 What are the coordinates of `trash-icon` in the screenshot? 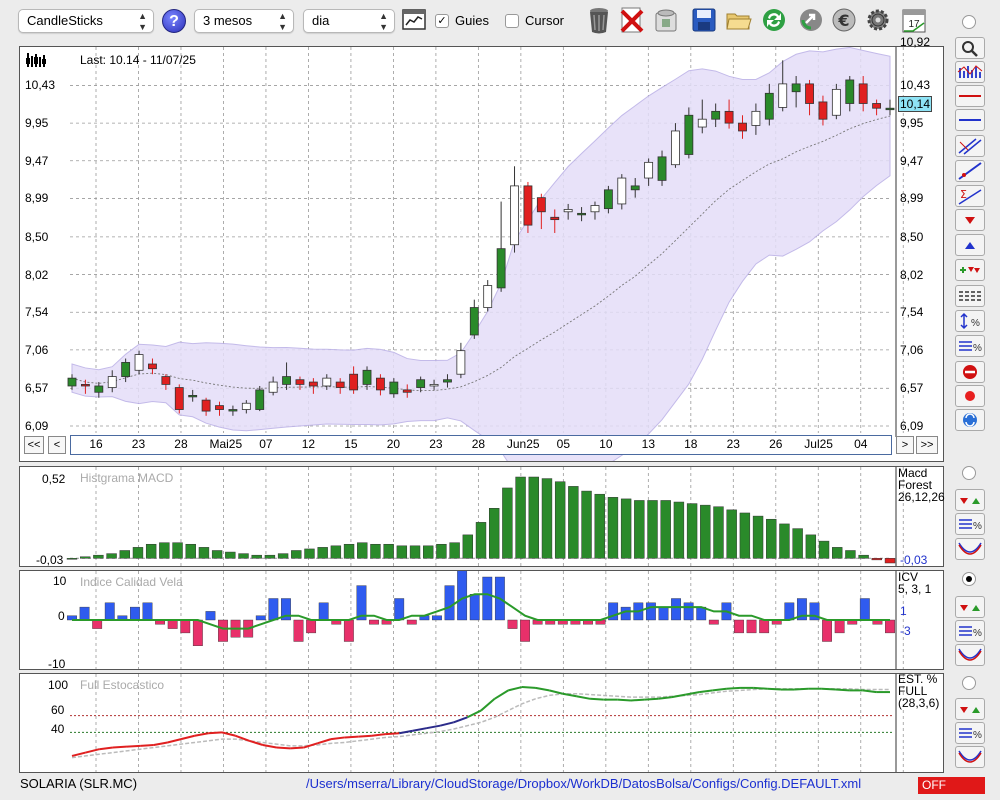 It's located at (599, 20).